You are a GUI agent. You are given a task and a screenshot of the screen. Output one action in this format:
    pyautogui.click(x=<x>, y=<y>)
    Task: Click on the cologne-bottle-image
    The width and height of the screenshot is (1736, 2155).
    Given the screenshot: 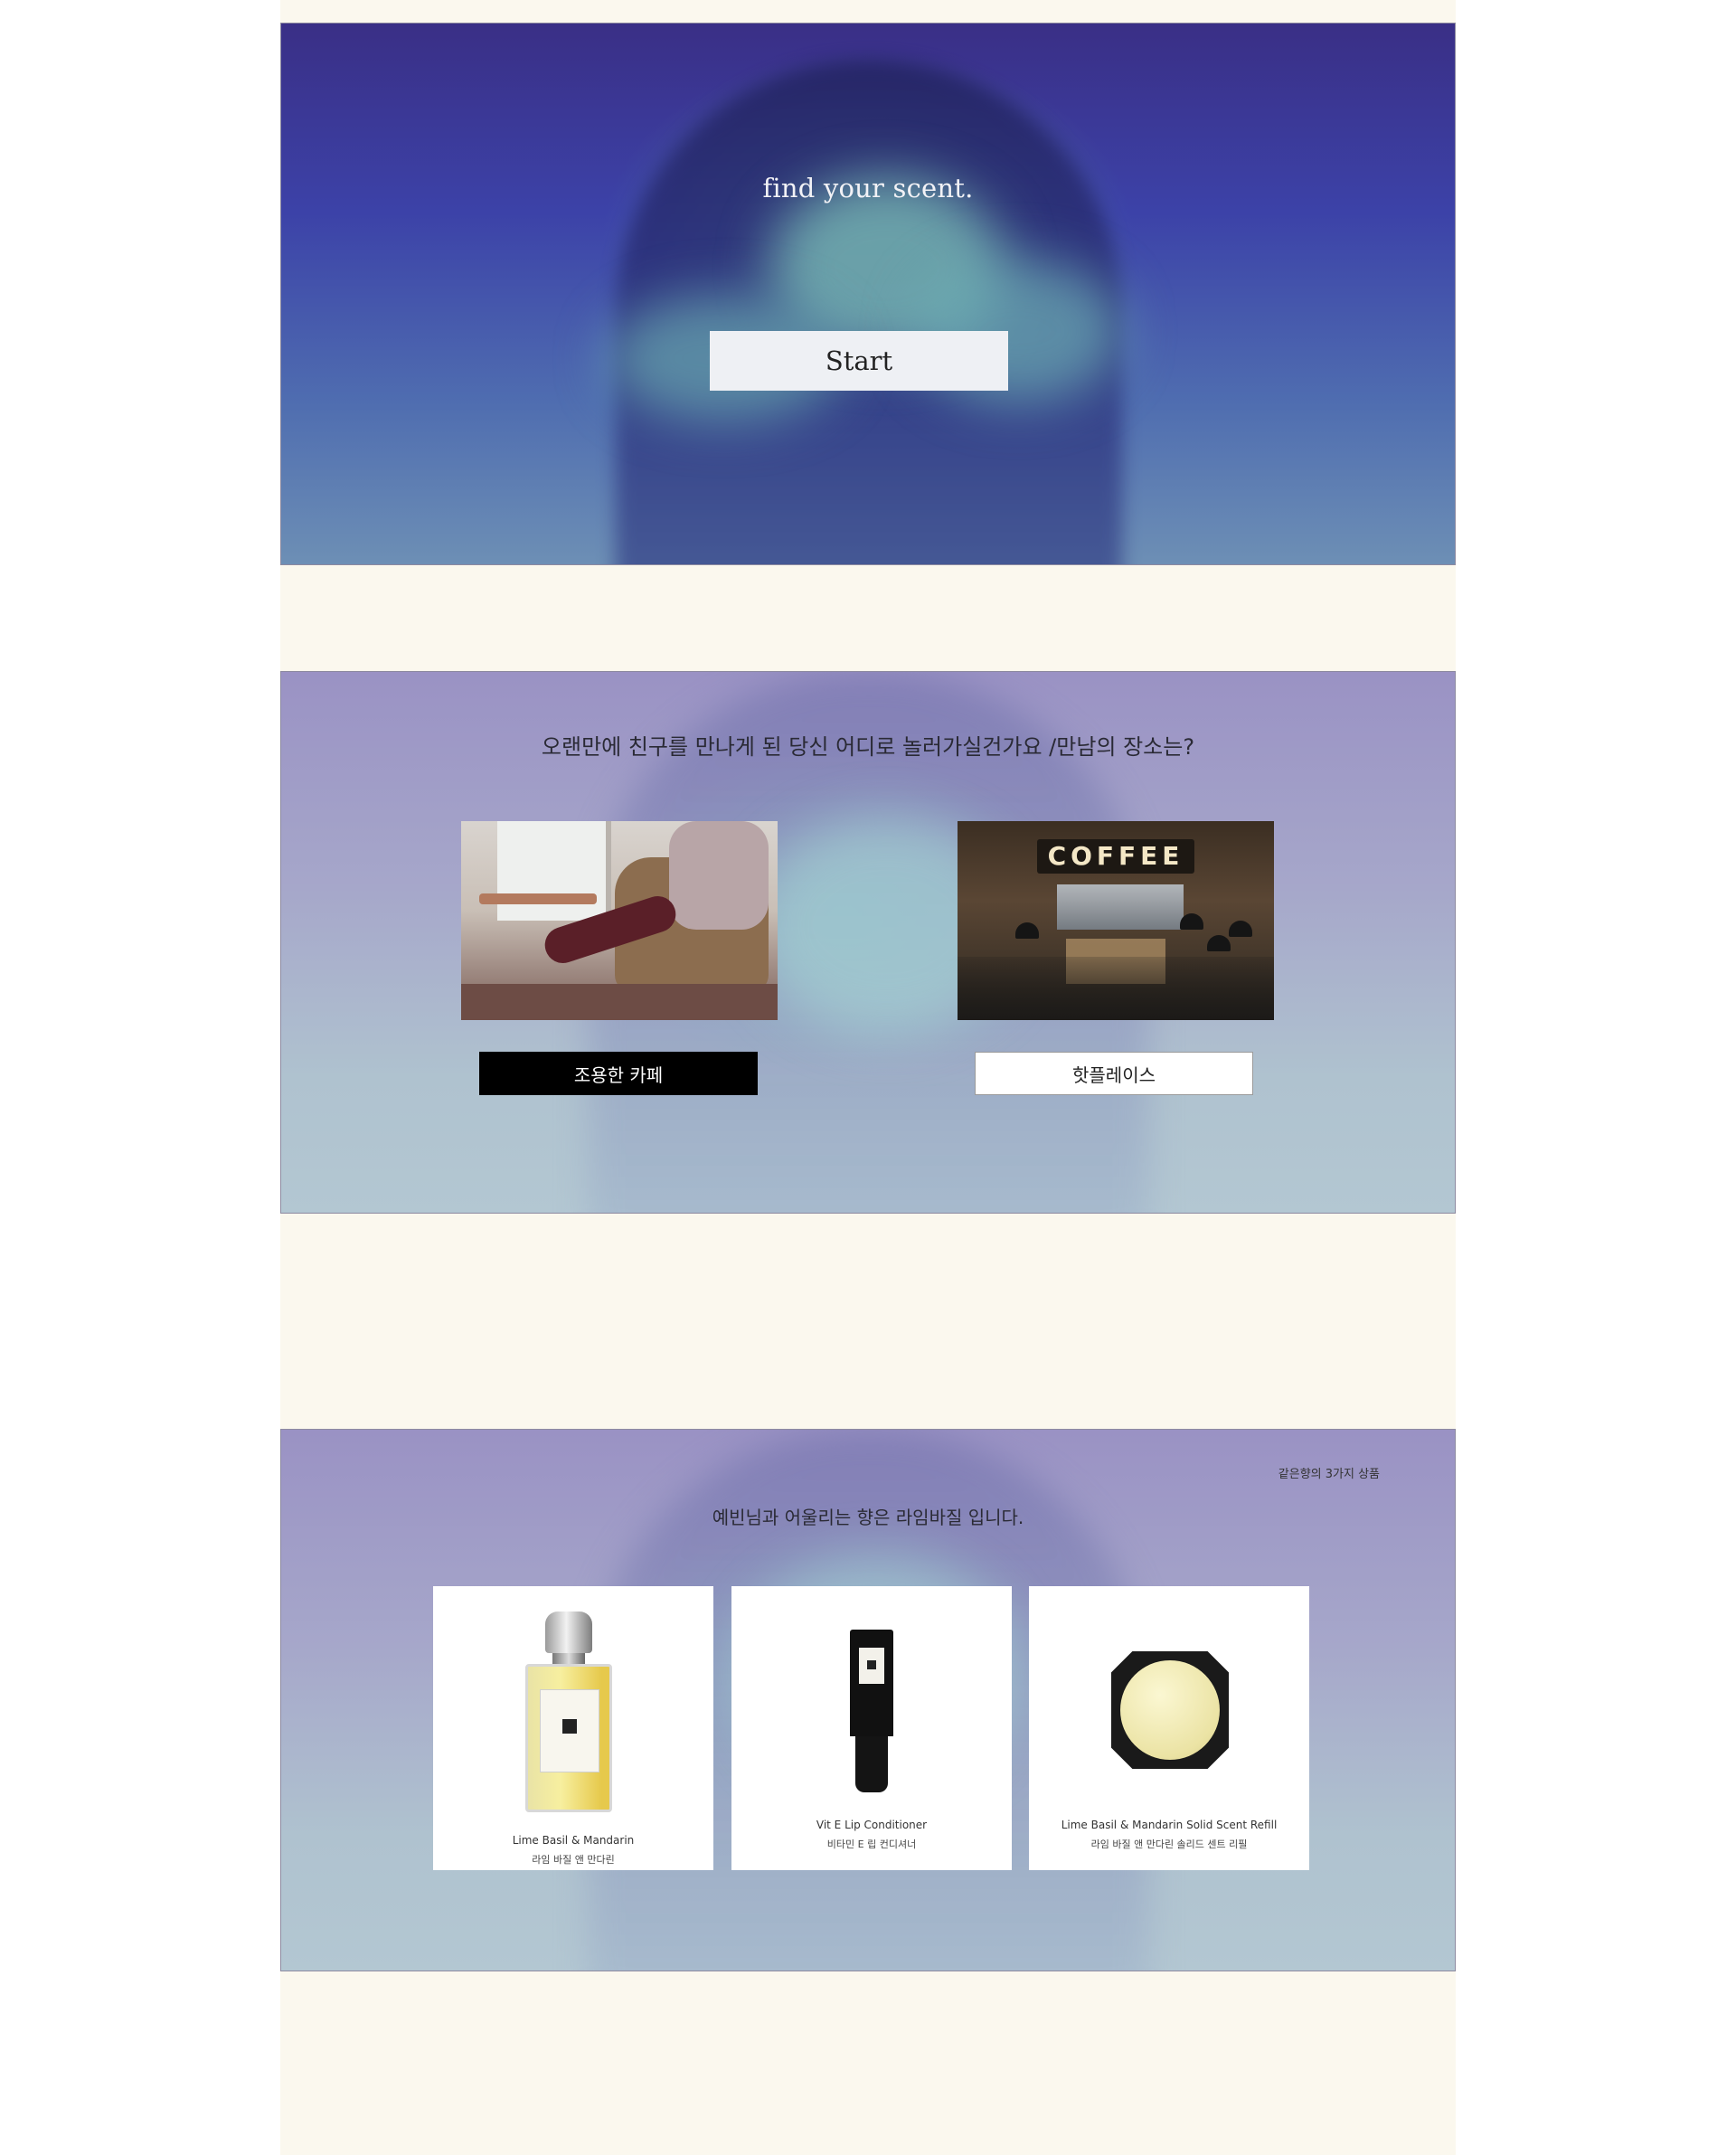 What is the action you would take?
    pyautogui.click(x=569, y=1712)
    